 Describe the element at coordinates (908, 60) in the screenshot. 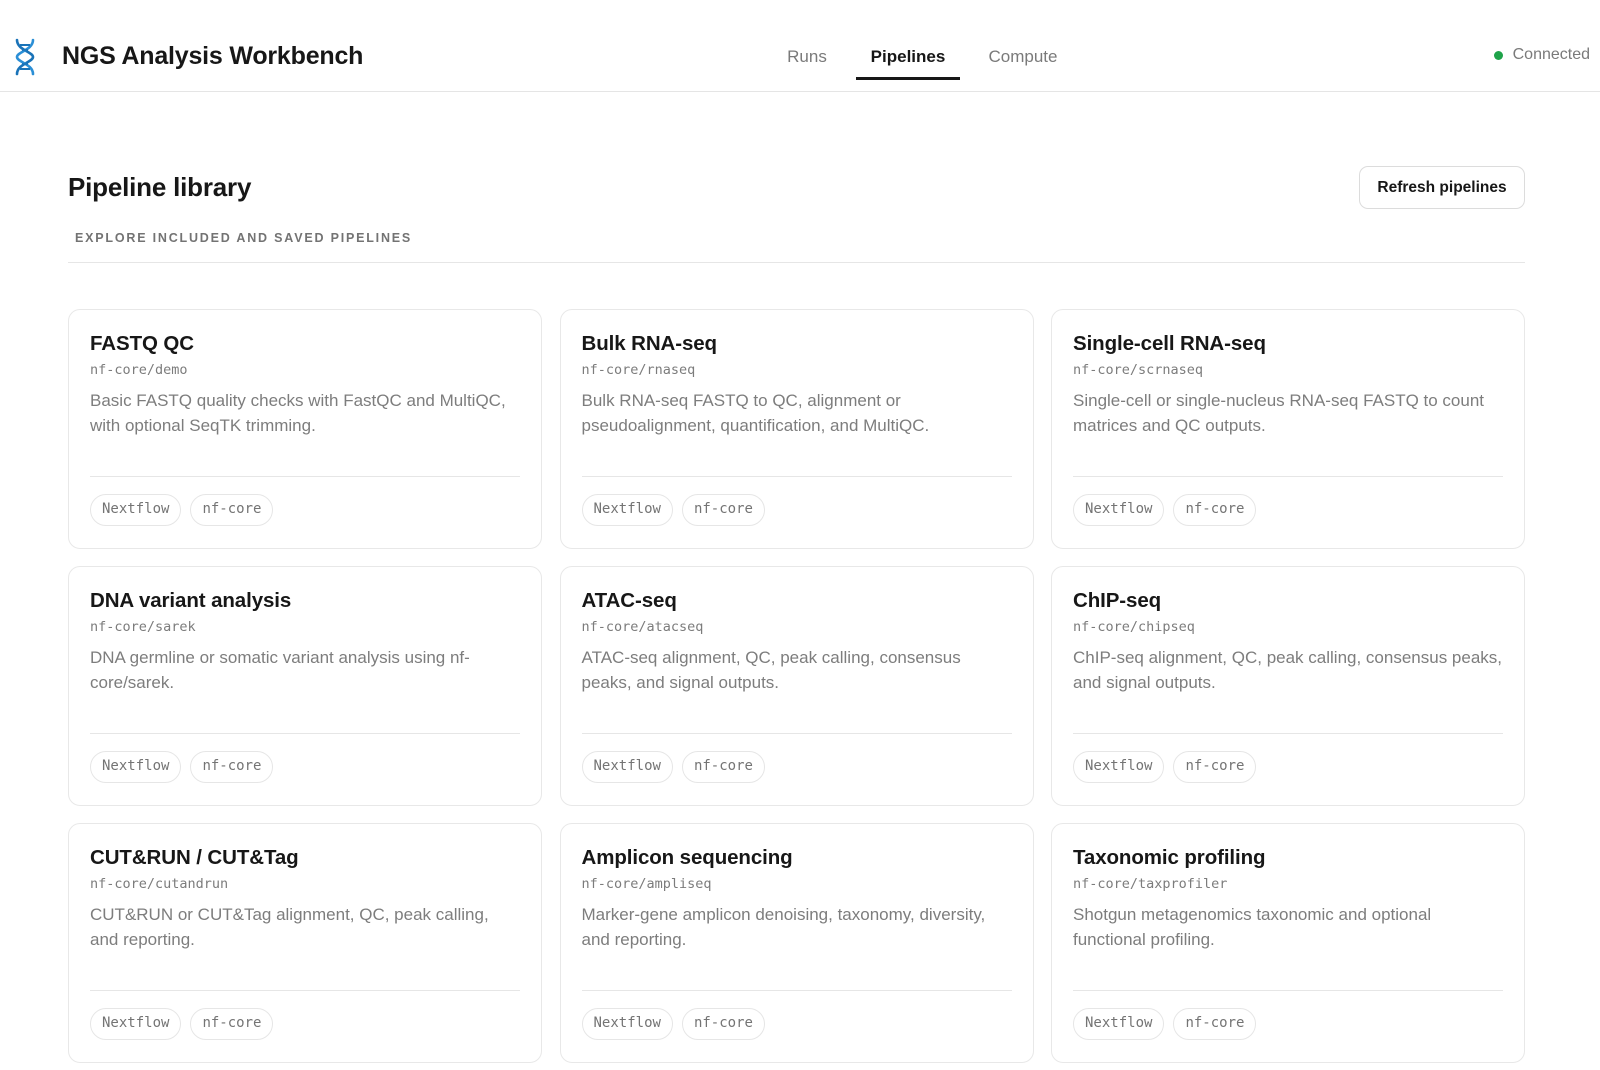

I see `tab-pipelines: Pipelines` at that location.